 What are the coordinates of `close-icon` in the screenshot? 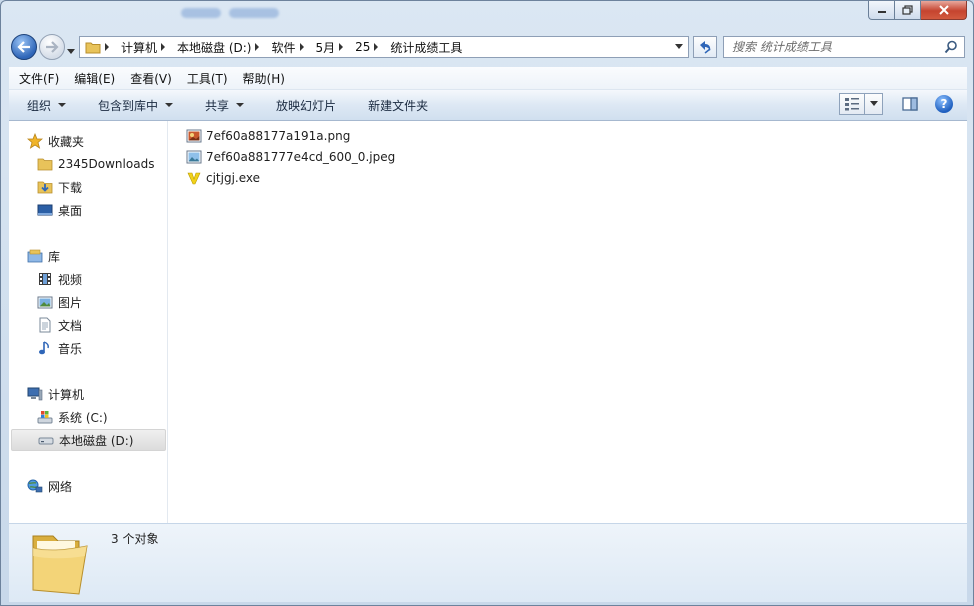 It's located at (943, 10).